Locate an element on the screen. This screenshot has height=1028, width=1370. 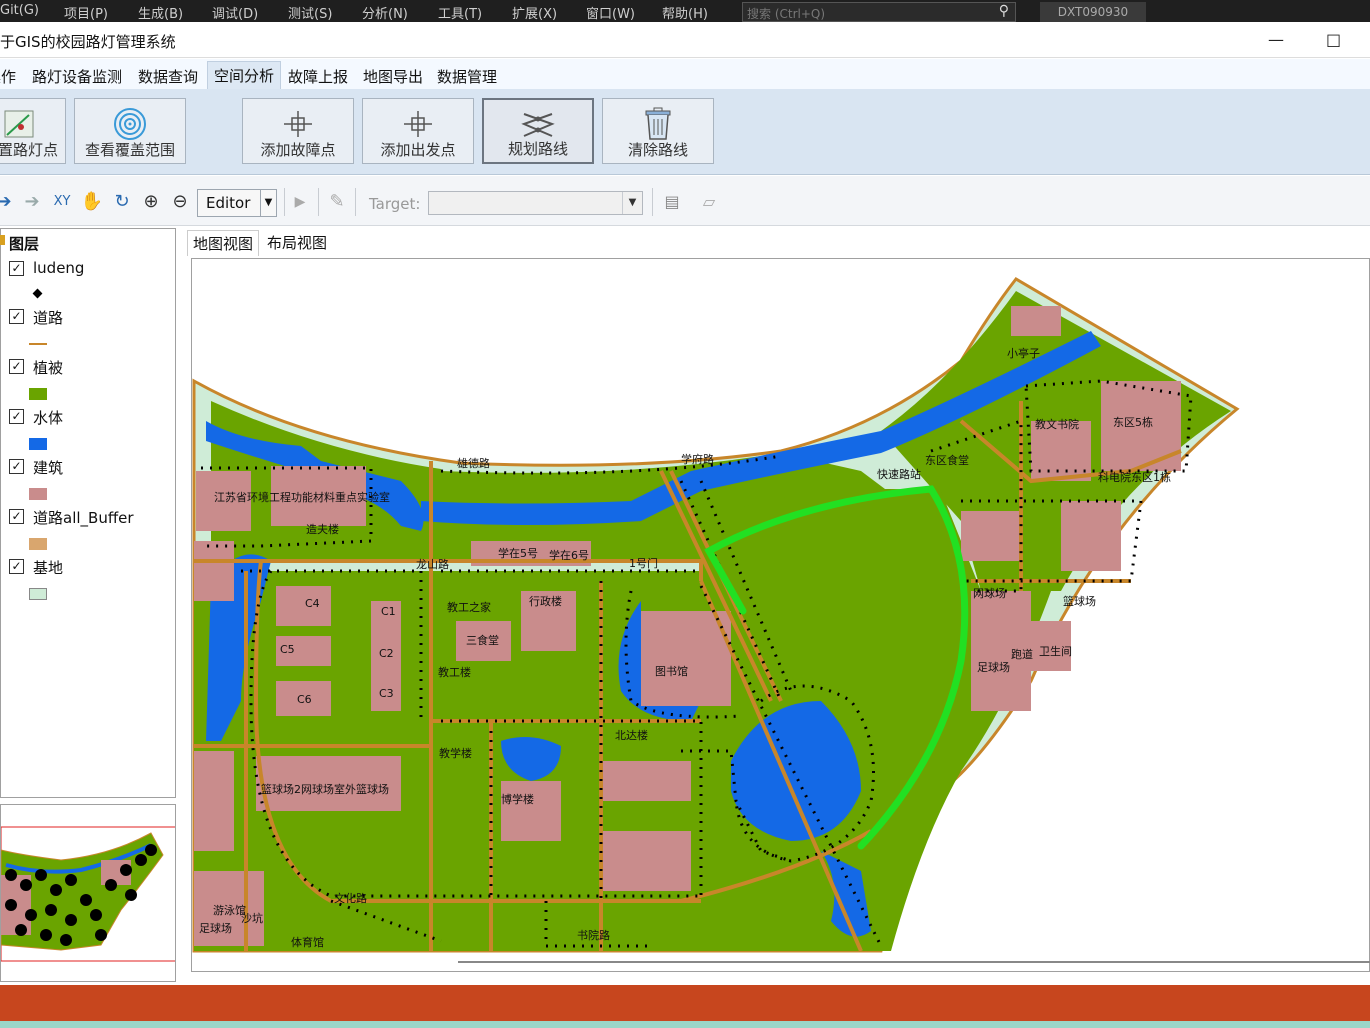
target-select: ▼ is located at coordinates (535, 203).